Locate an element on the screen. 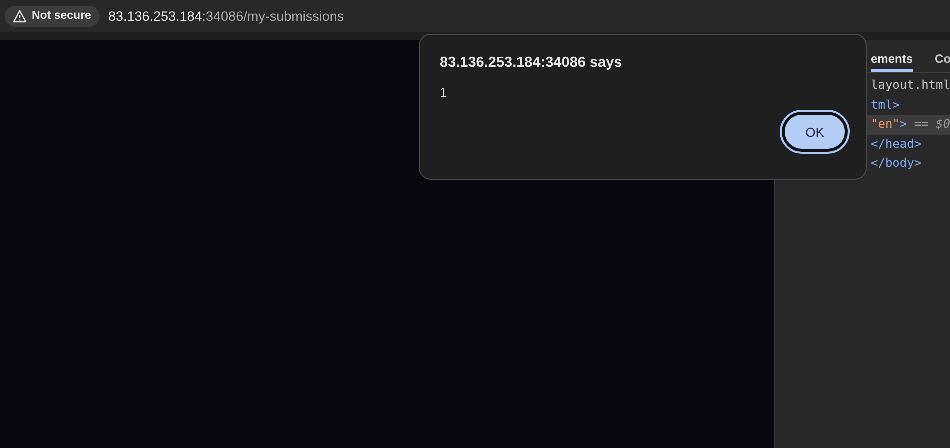 The width and height of the screenshot is (950, 448). security-label: Not secure is located at coordinates (62, 16).